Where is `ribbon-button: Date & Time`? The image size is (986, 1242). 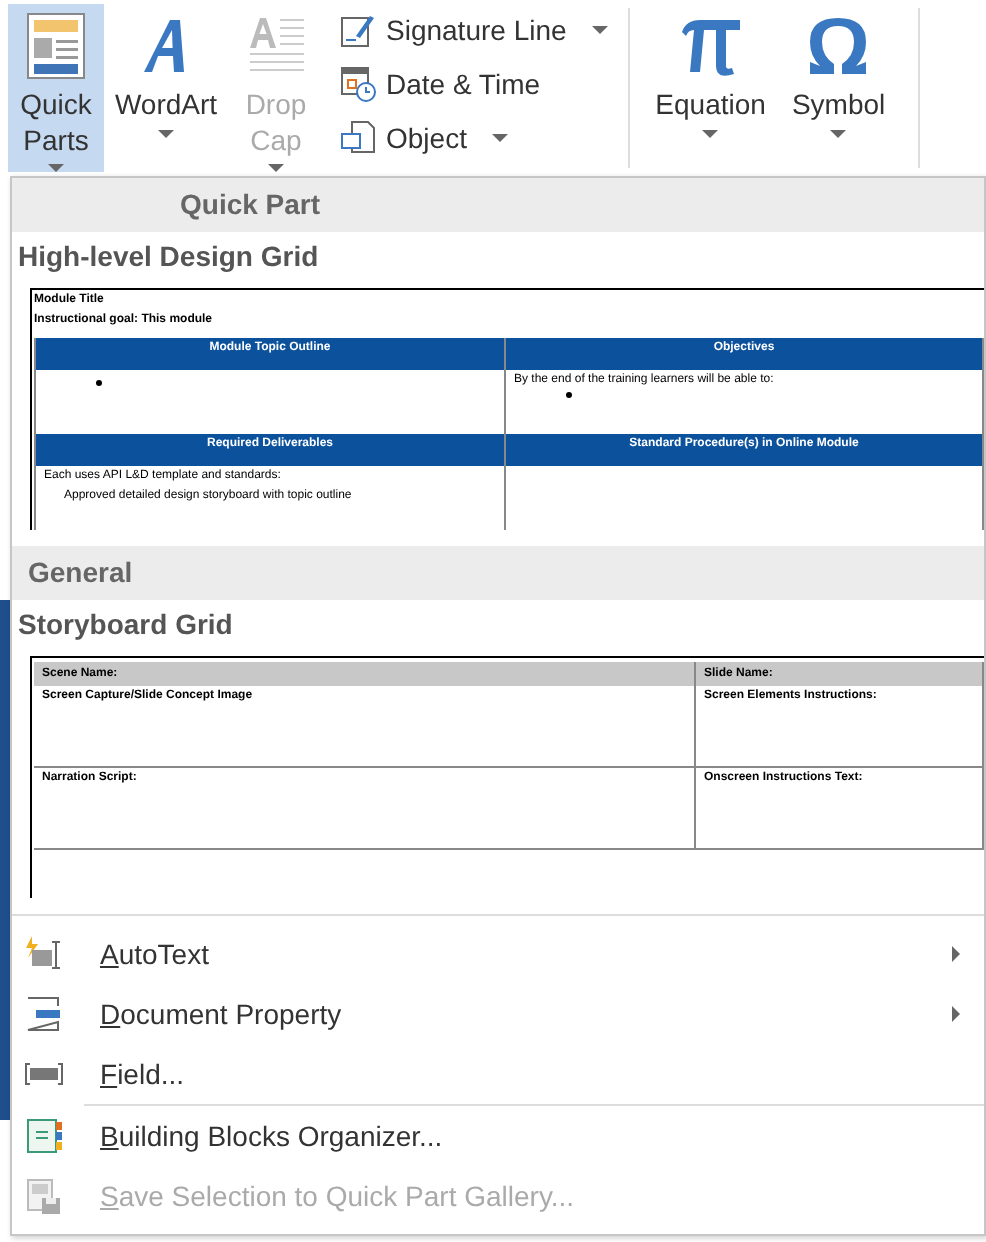 ribbon-button: Date & Time is located at coordinates (474, 84).